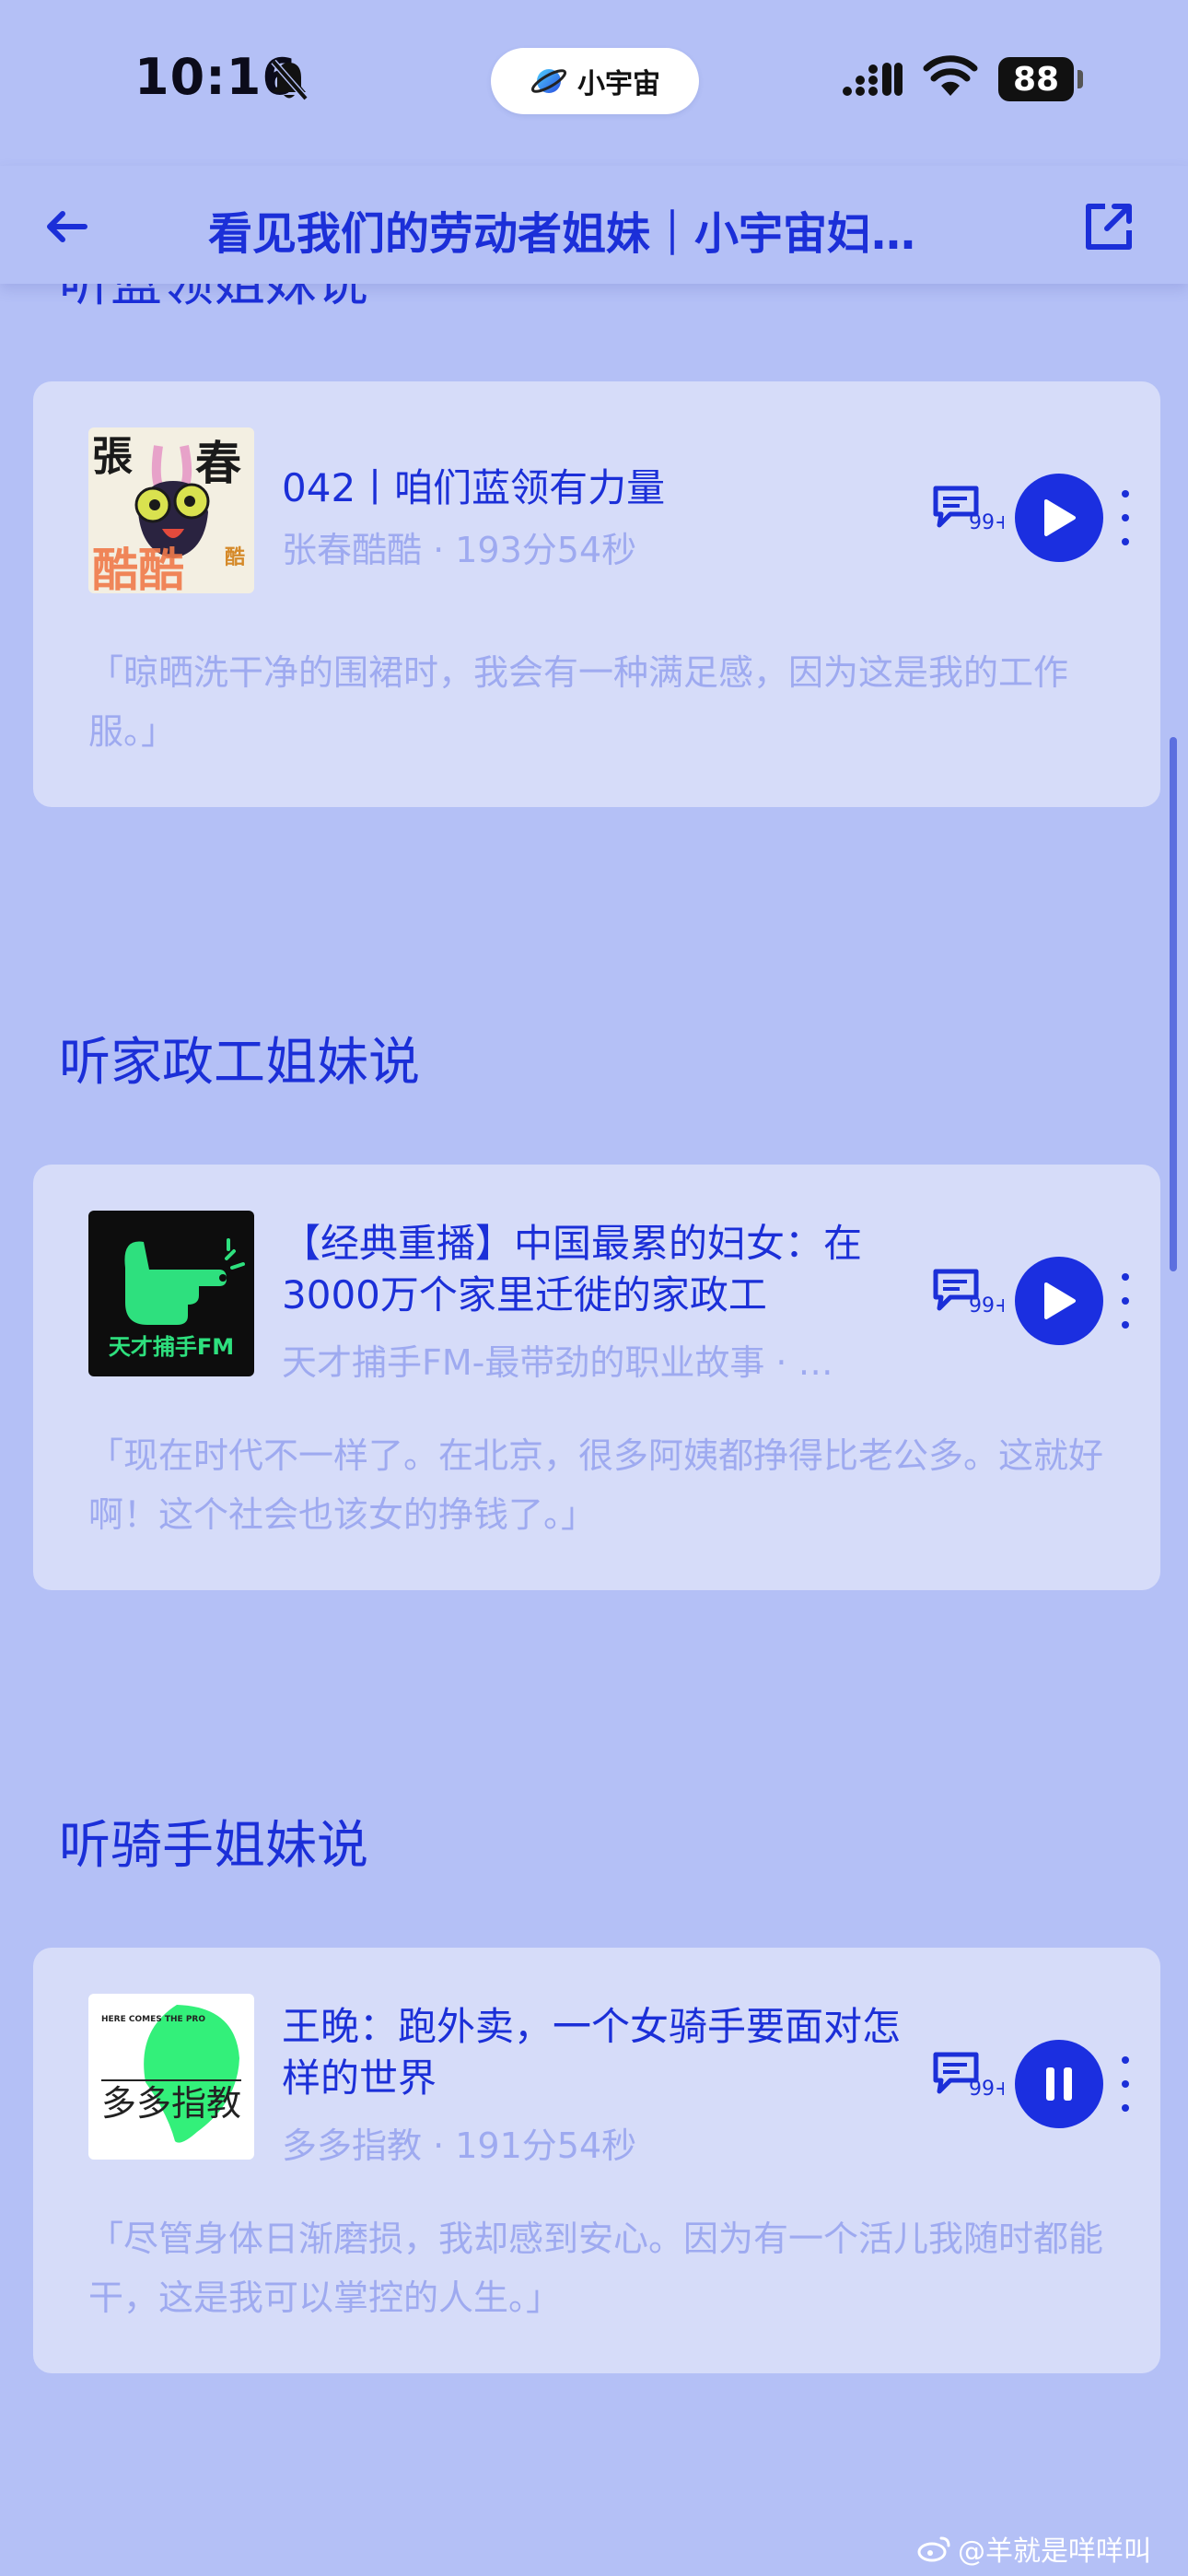 The width and height of the screenshot is (1188, 2576). What do you see at coordinates (171, 2077) in the screenshot?
I see `episode-cover: HERE COMES THE PRO 多多指教` at bounding box center [171, 2077].